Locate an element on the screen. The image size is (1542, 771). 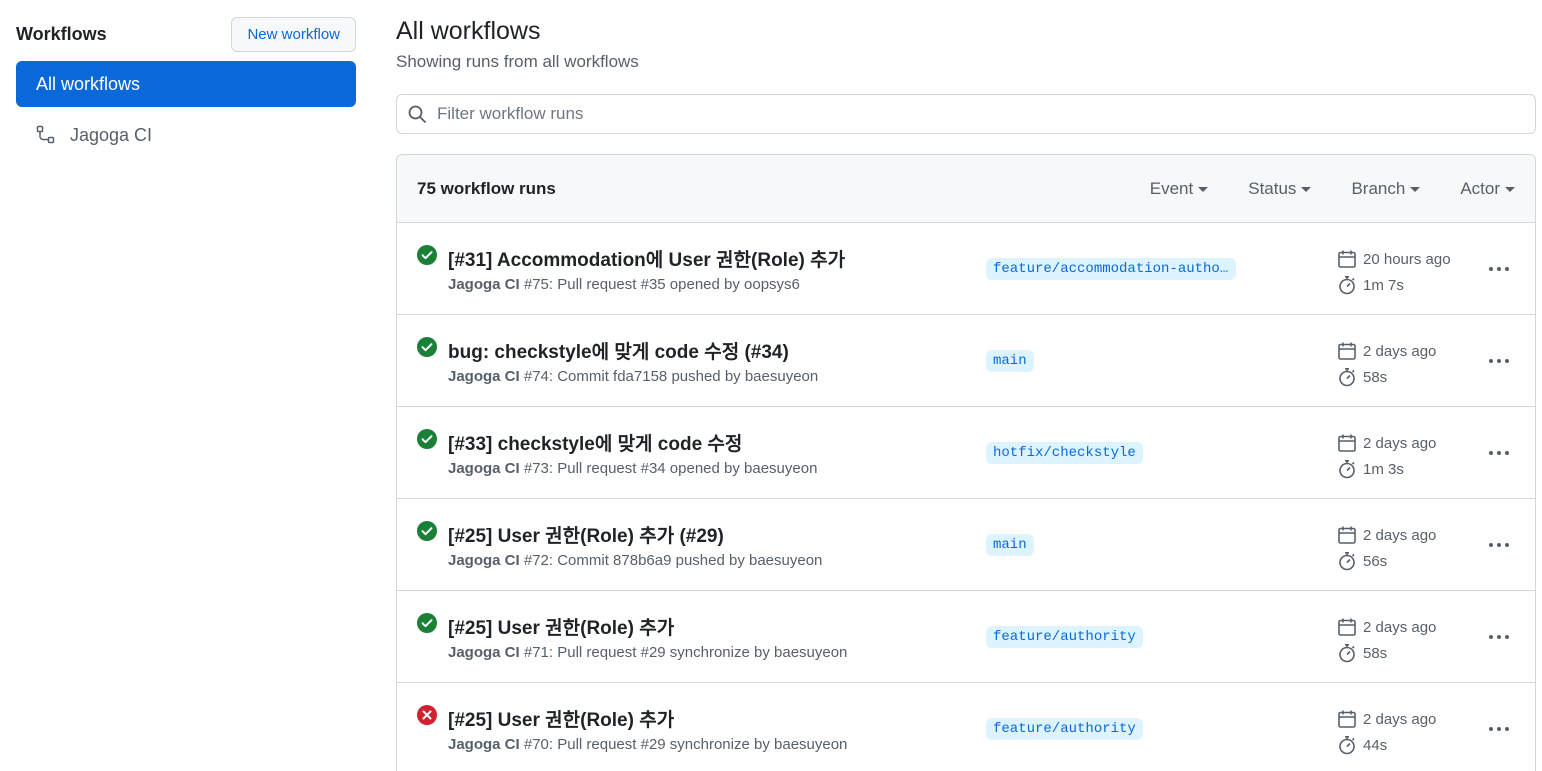
event-filter-dropdown: Event is located at coordinates (1179, 188).